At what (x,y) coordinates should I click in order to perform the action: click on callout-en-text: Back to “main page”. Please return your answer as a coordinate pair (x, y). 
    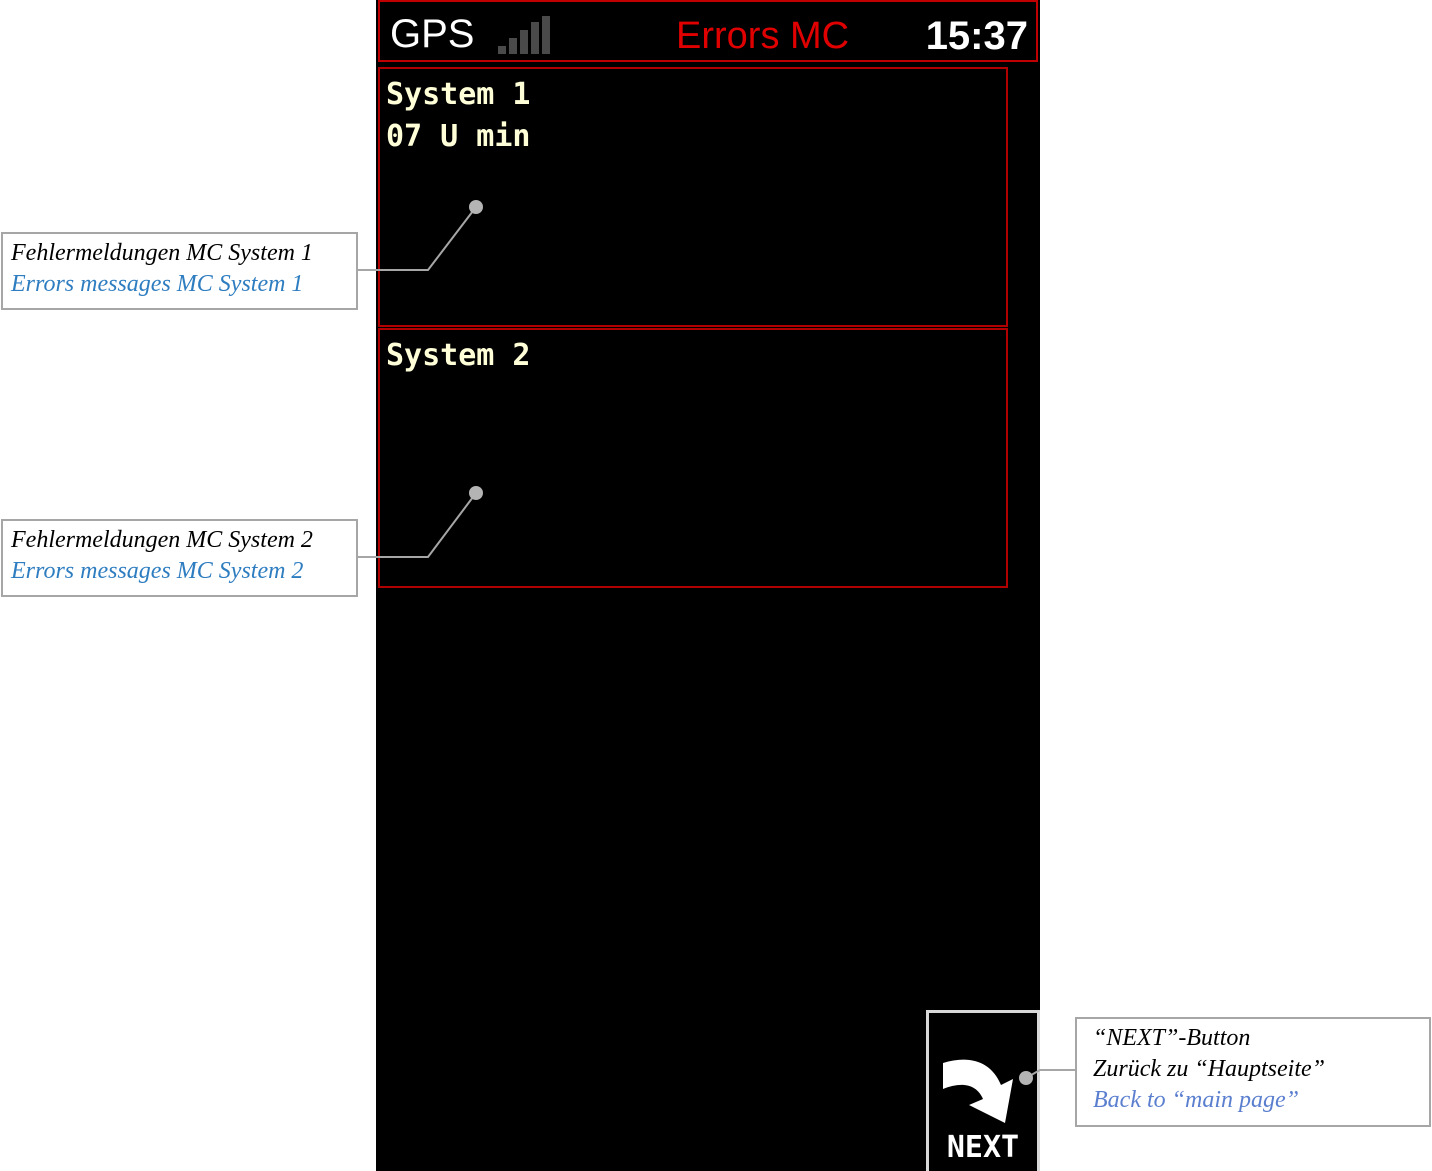
    Looking at the image, I should click on (1196, 1100).